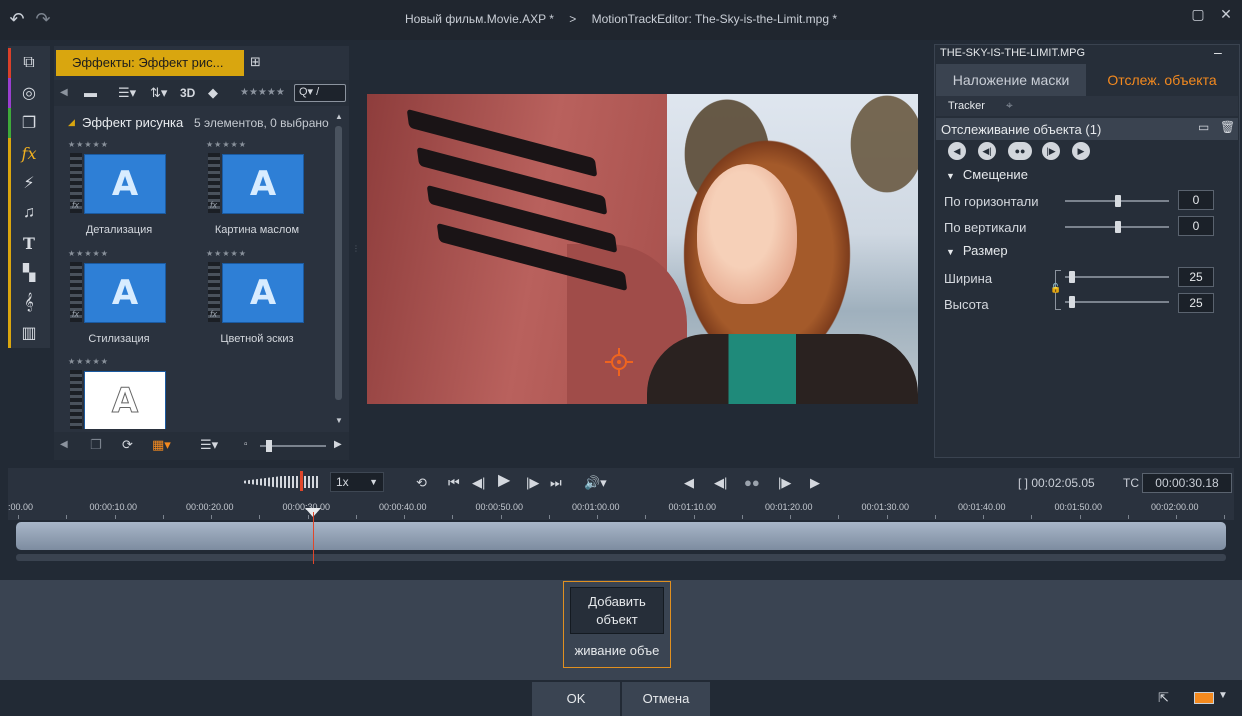 This screenshot has width=1242, height=716. Describe the element at coordinates (1203, 127) in the screenshot. I see `screen-icon: ▭` at that location.